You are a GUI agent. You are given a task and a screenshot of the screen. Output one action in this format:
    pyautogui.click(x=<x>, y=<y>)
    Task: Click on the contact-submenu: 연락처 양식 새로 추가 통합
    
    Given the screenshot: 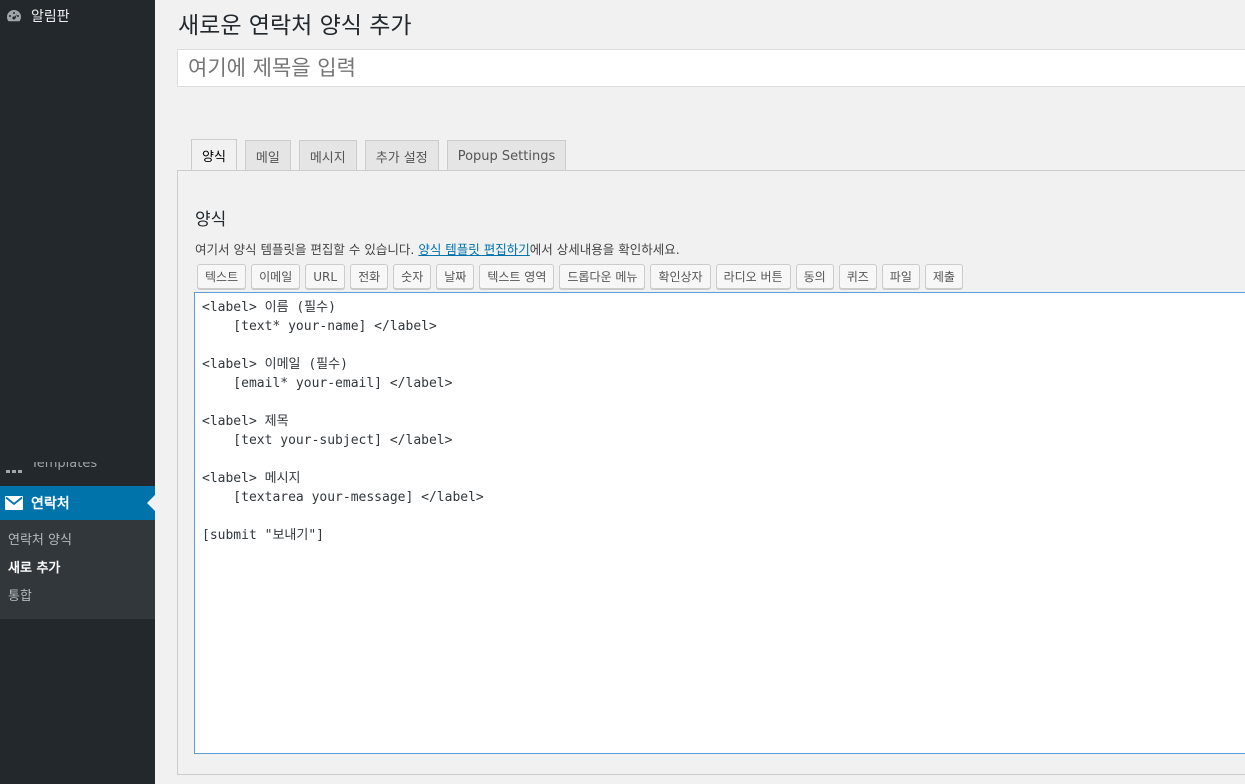 What is the action you would take?
    pyautogui.click(x=77, y=569)
    